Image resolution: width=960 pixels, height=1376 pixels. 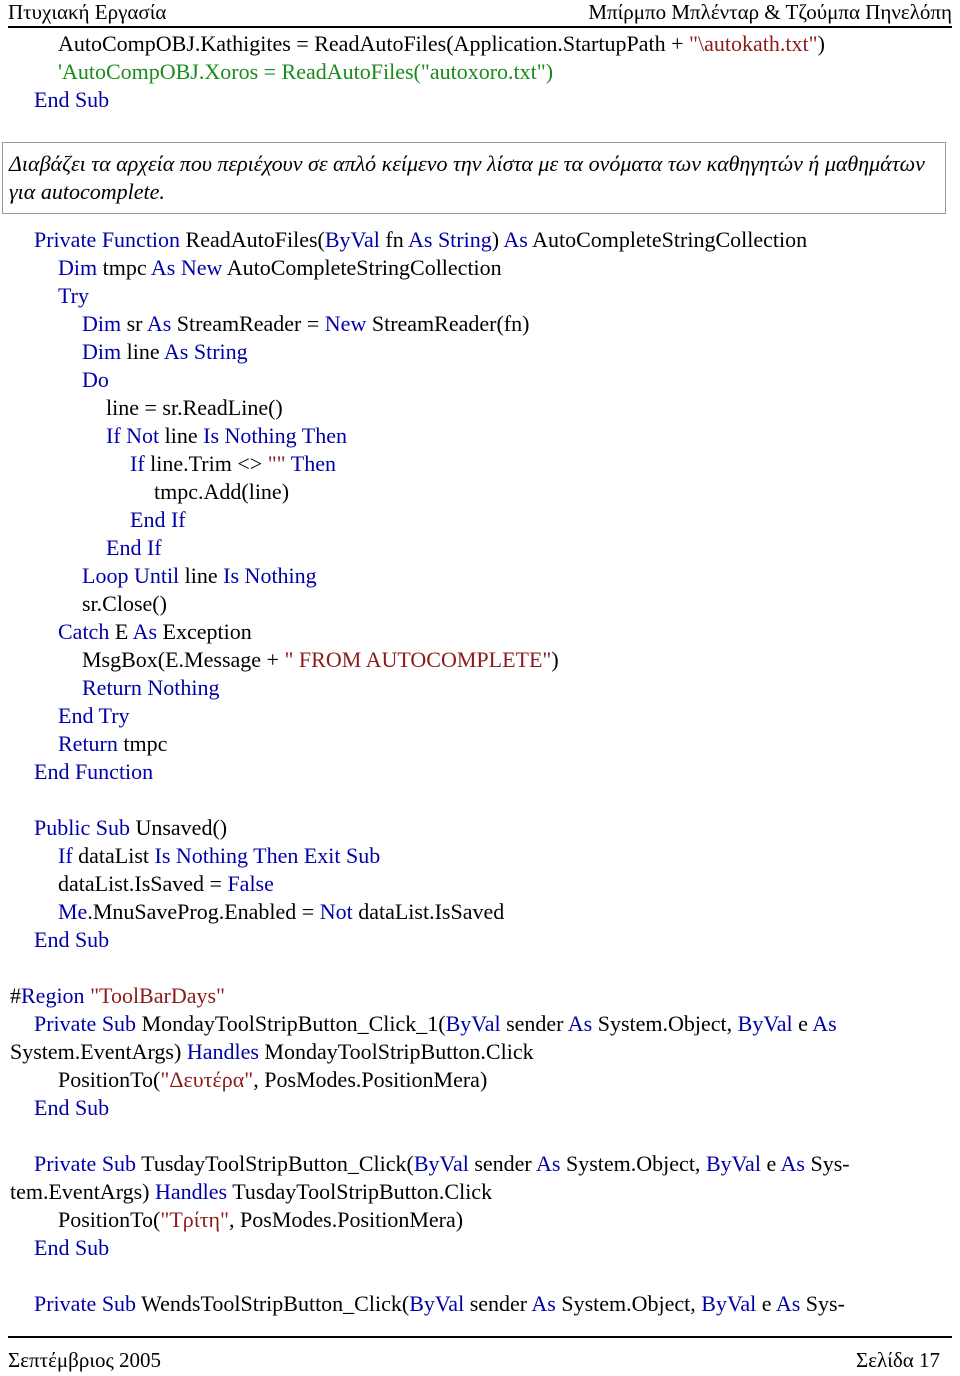 What do you see at coordinates (80, 267) in the screenshot?
I see `keyword: Dim` at bounding box center [80, 267].